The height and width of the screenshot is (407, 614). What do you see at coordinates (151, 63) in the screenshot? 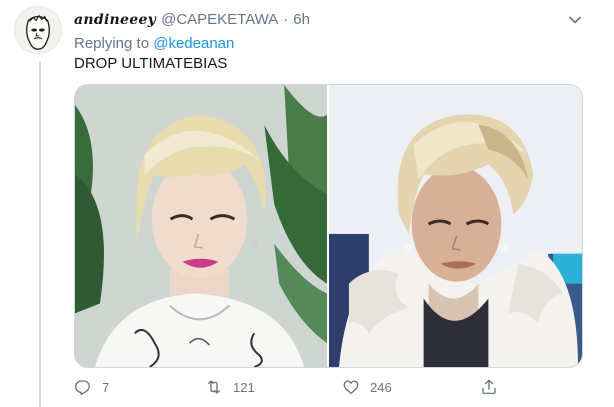
I see `tweet-text: DROP ULTIMATEBIAS` at bounding box center [151, 63].